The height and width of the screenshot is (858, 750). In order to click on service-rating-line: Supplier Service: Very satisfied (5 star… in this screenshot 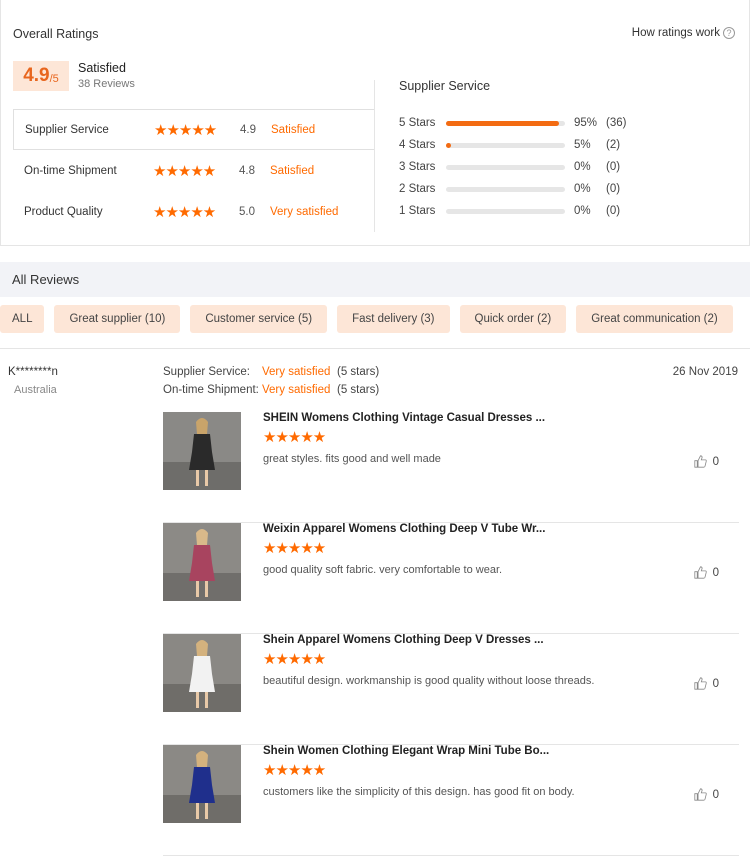, I will do `click(271, 372)`.